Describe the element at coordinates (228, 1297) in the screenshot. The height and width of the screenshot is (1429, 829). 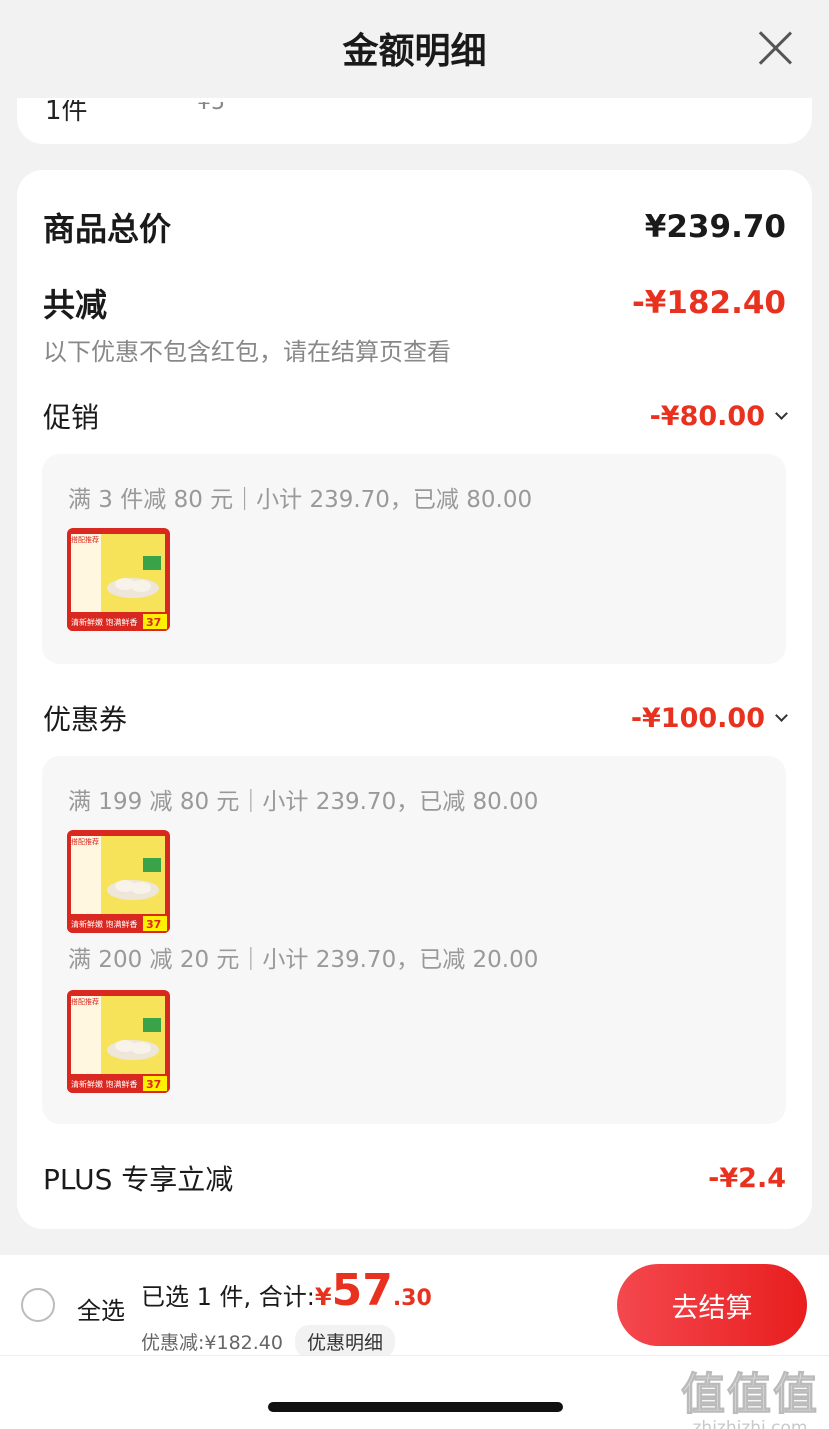
I see `selected-text: 已选 1 件, 合计:` at that location.